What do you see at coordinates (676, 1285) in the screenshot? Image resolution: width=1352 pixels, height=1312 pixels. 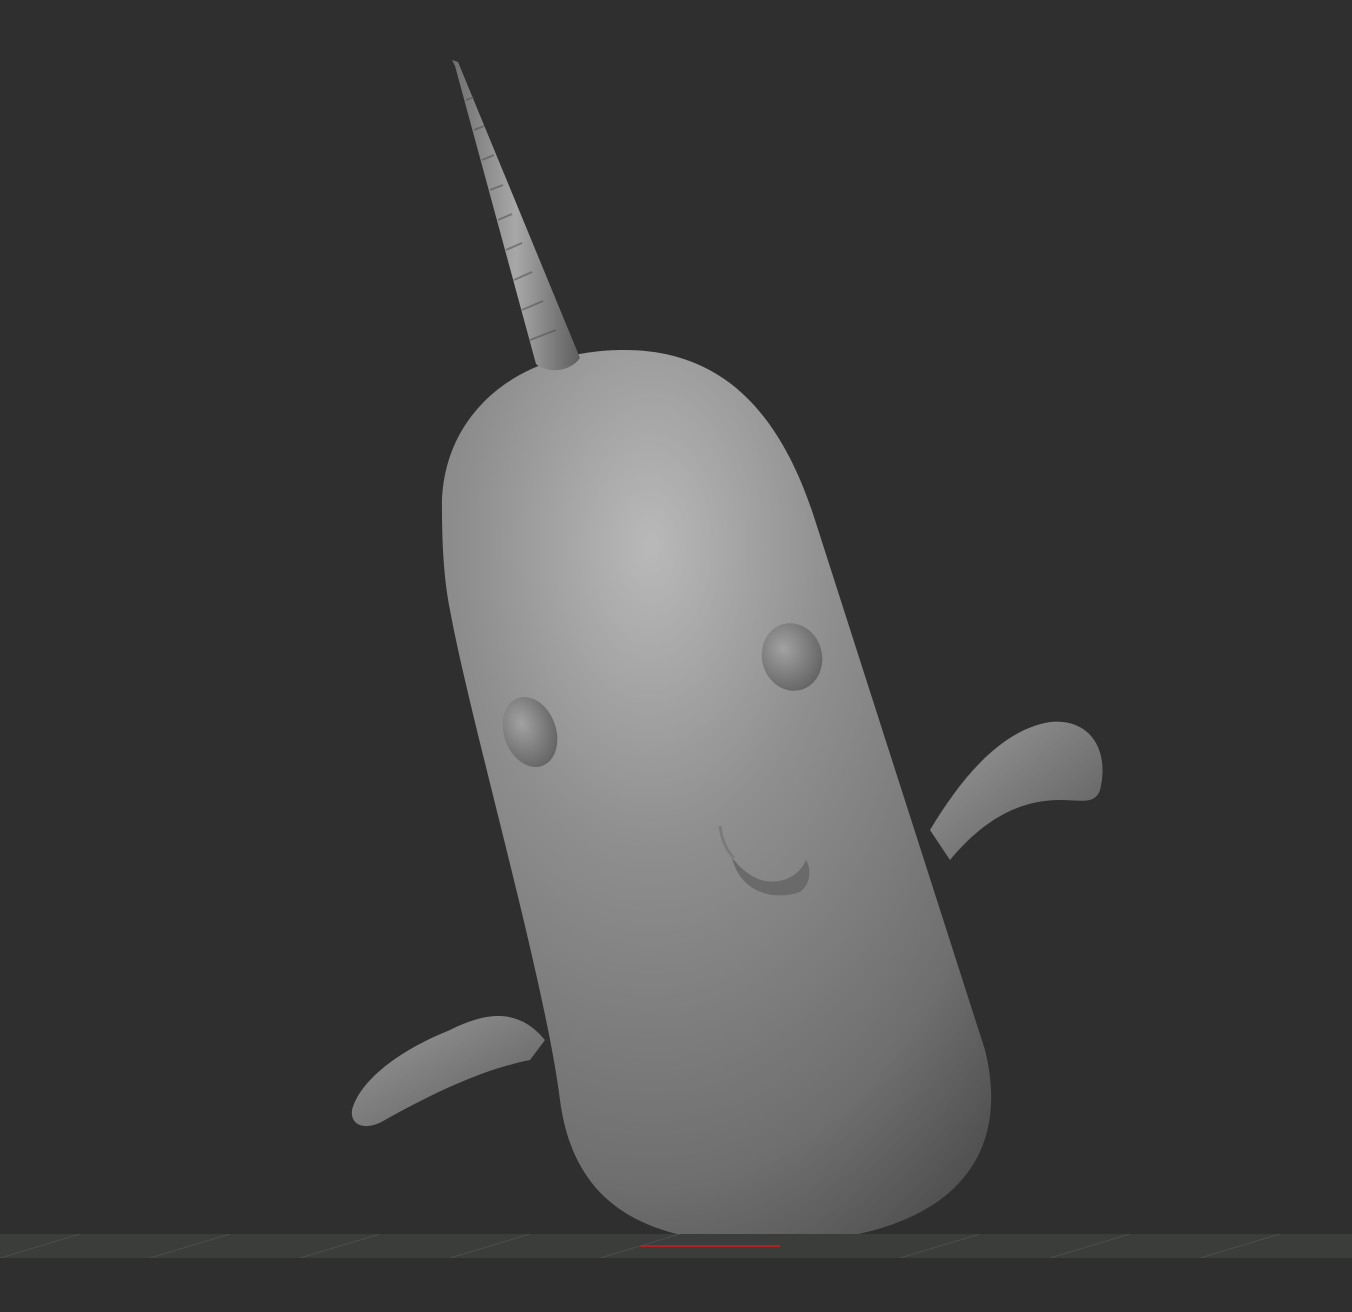 I see `floor-shadow` at bounding box center [676, 1285].